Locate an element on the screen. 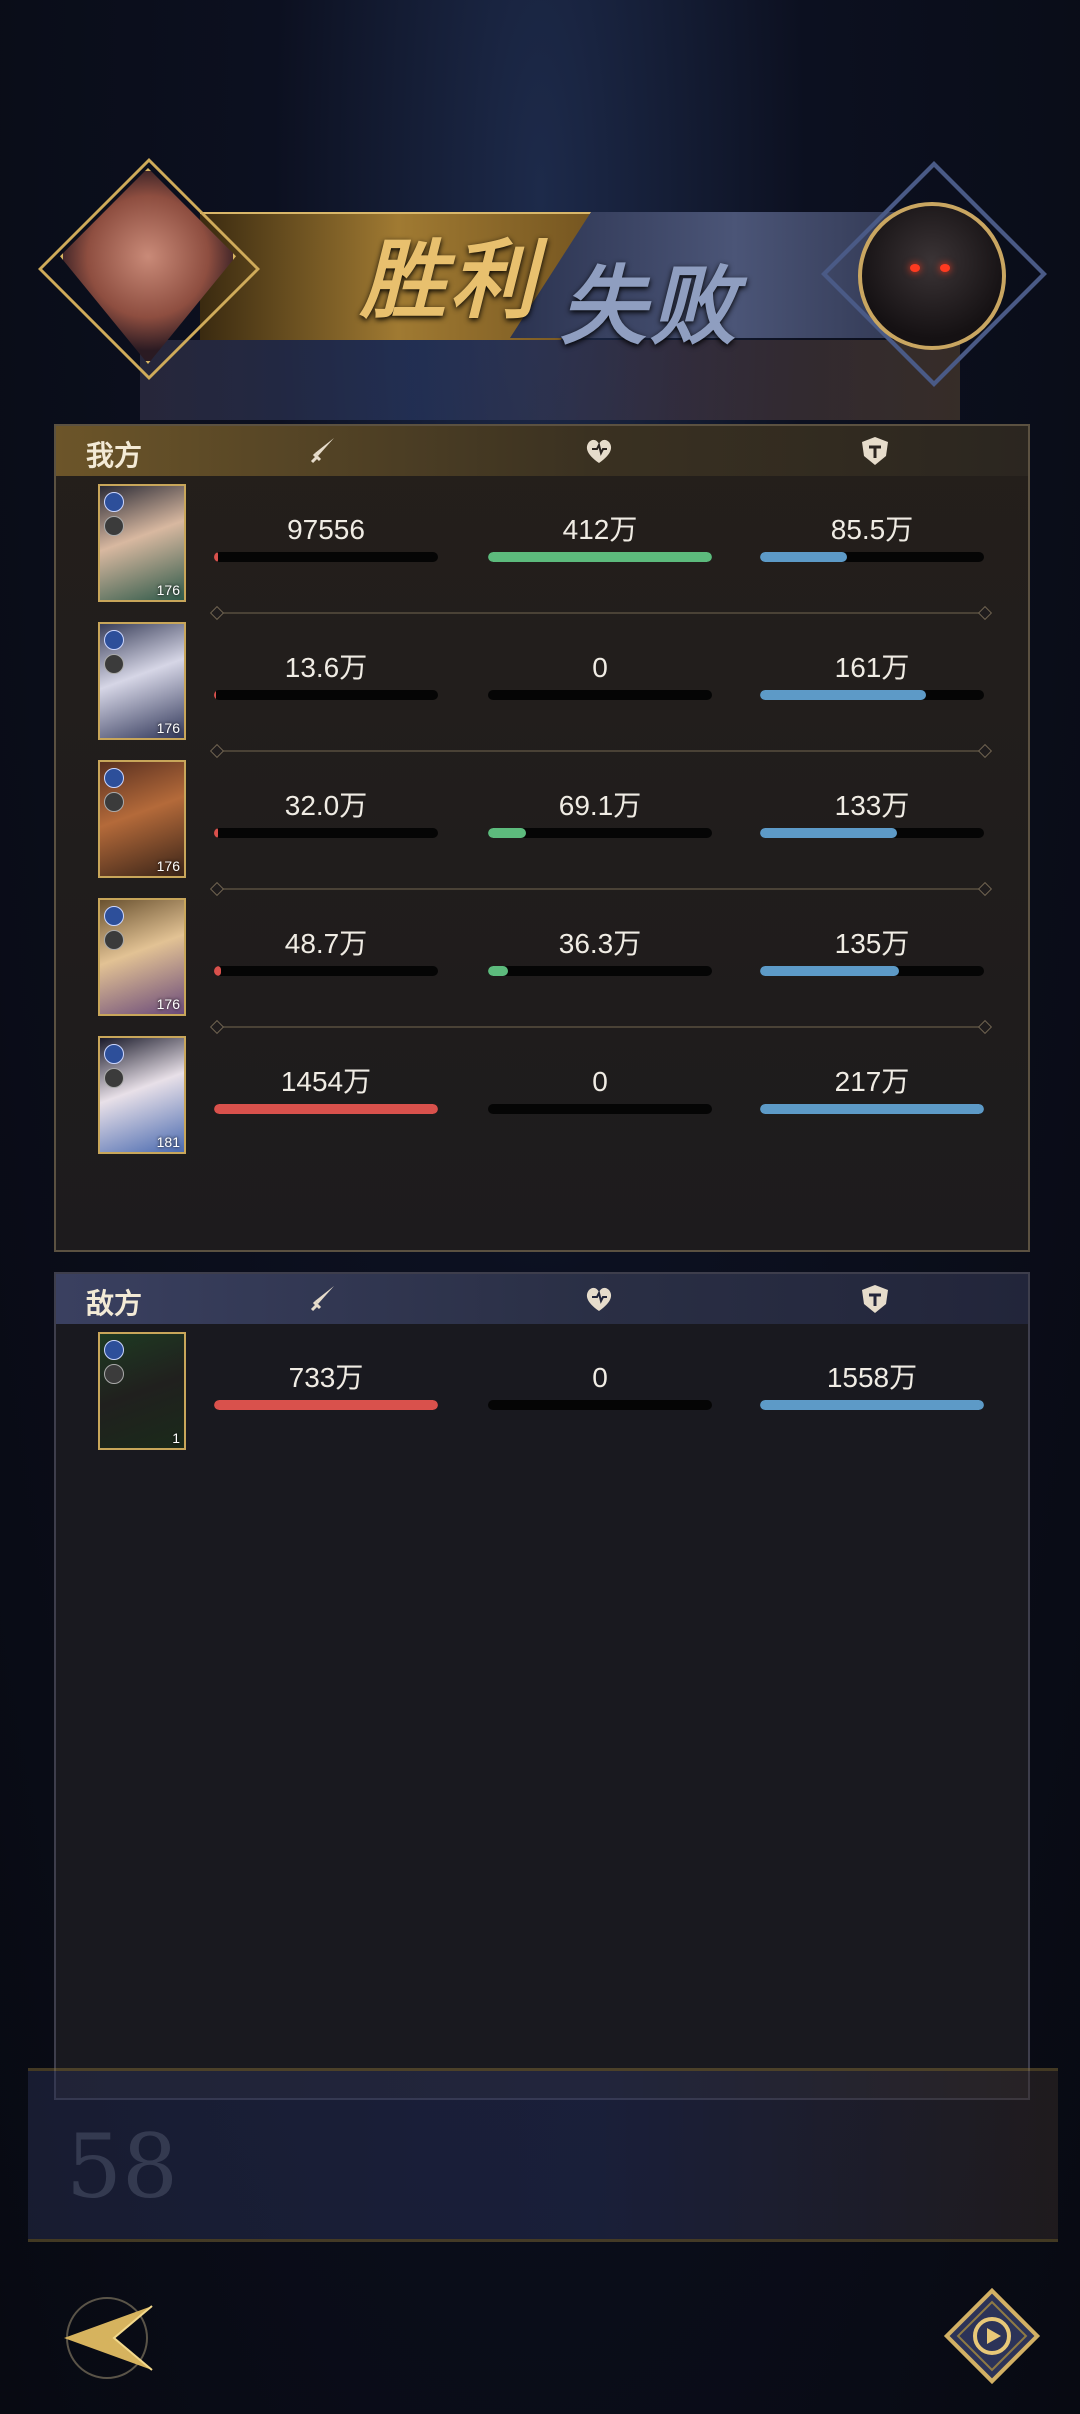  heal-value: 69.1万 is located at coordinates (600, 805).